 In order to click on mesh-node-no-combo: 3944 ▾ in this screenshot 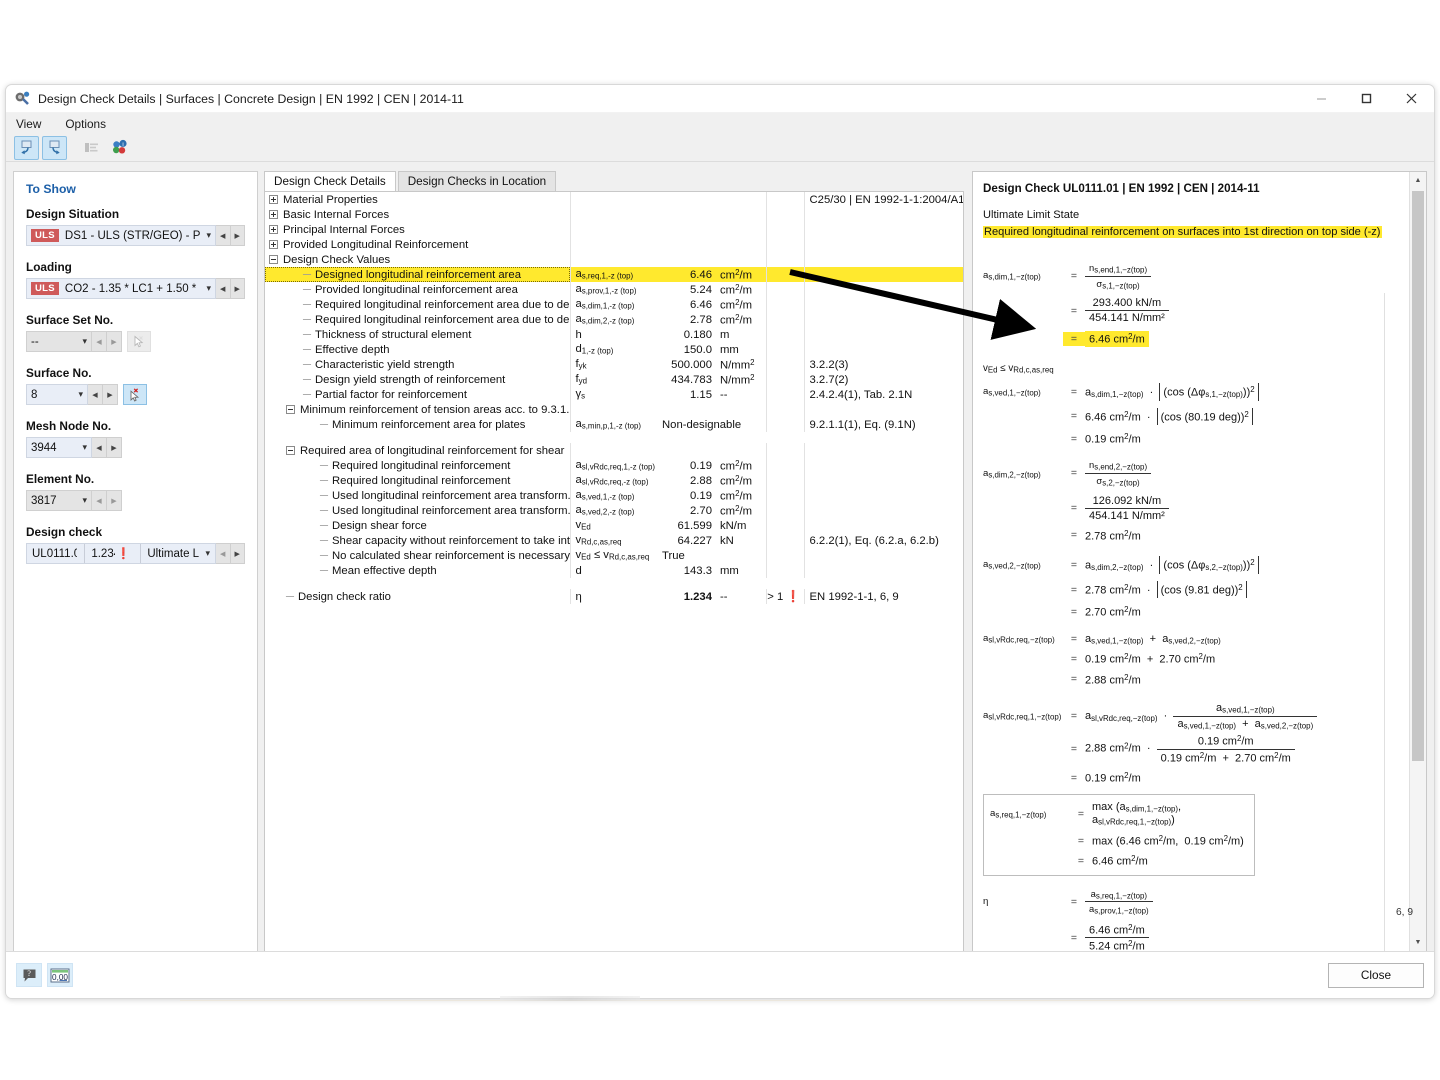, I will do `click(59, 447)`.